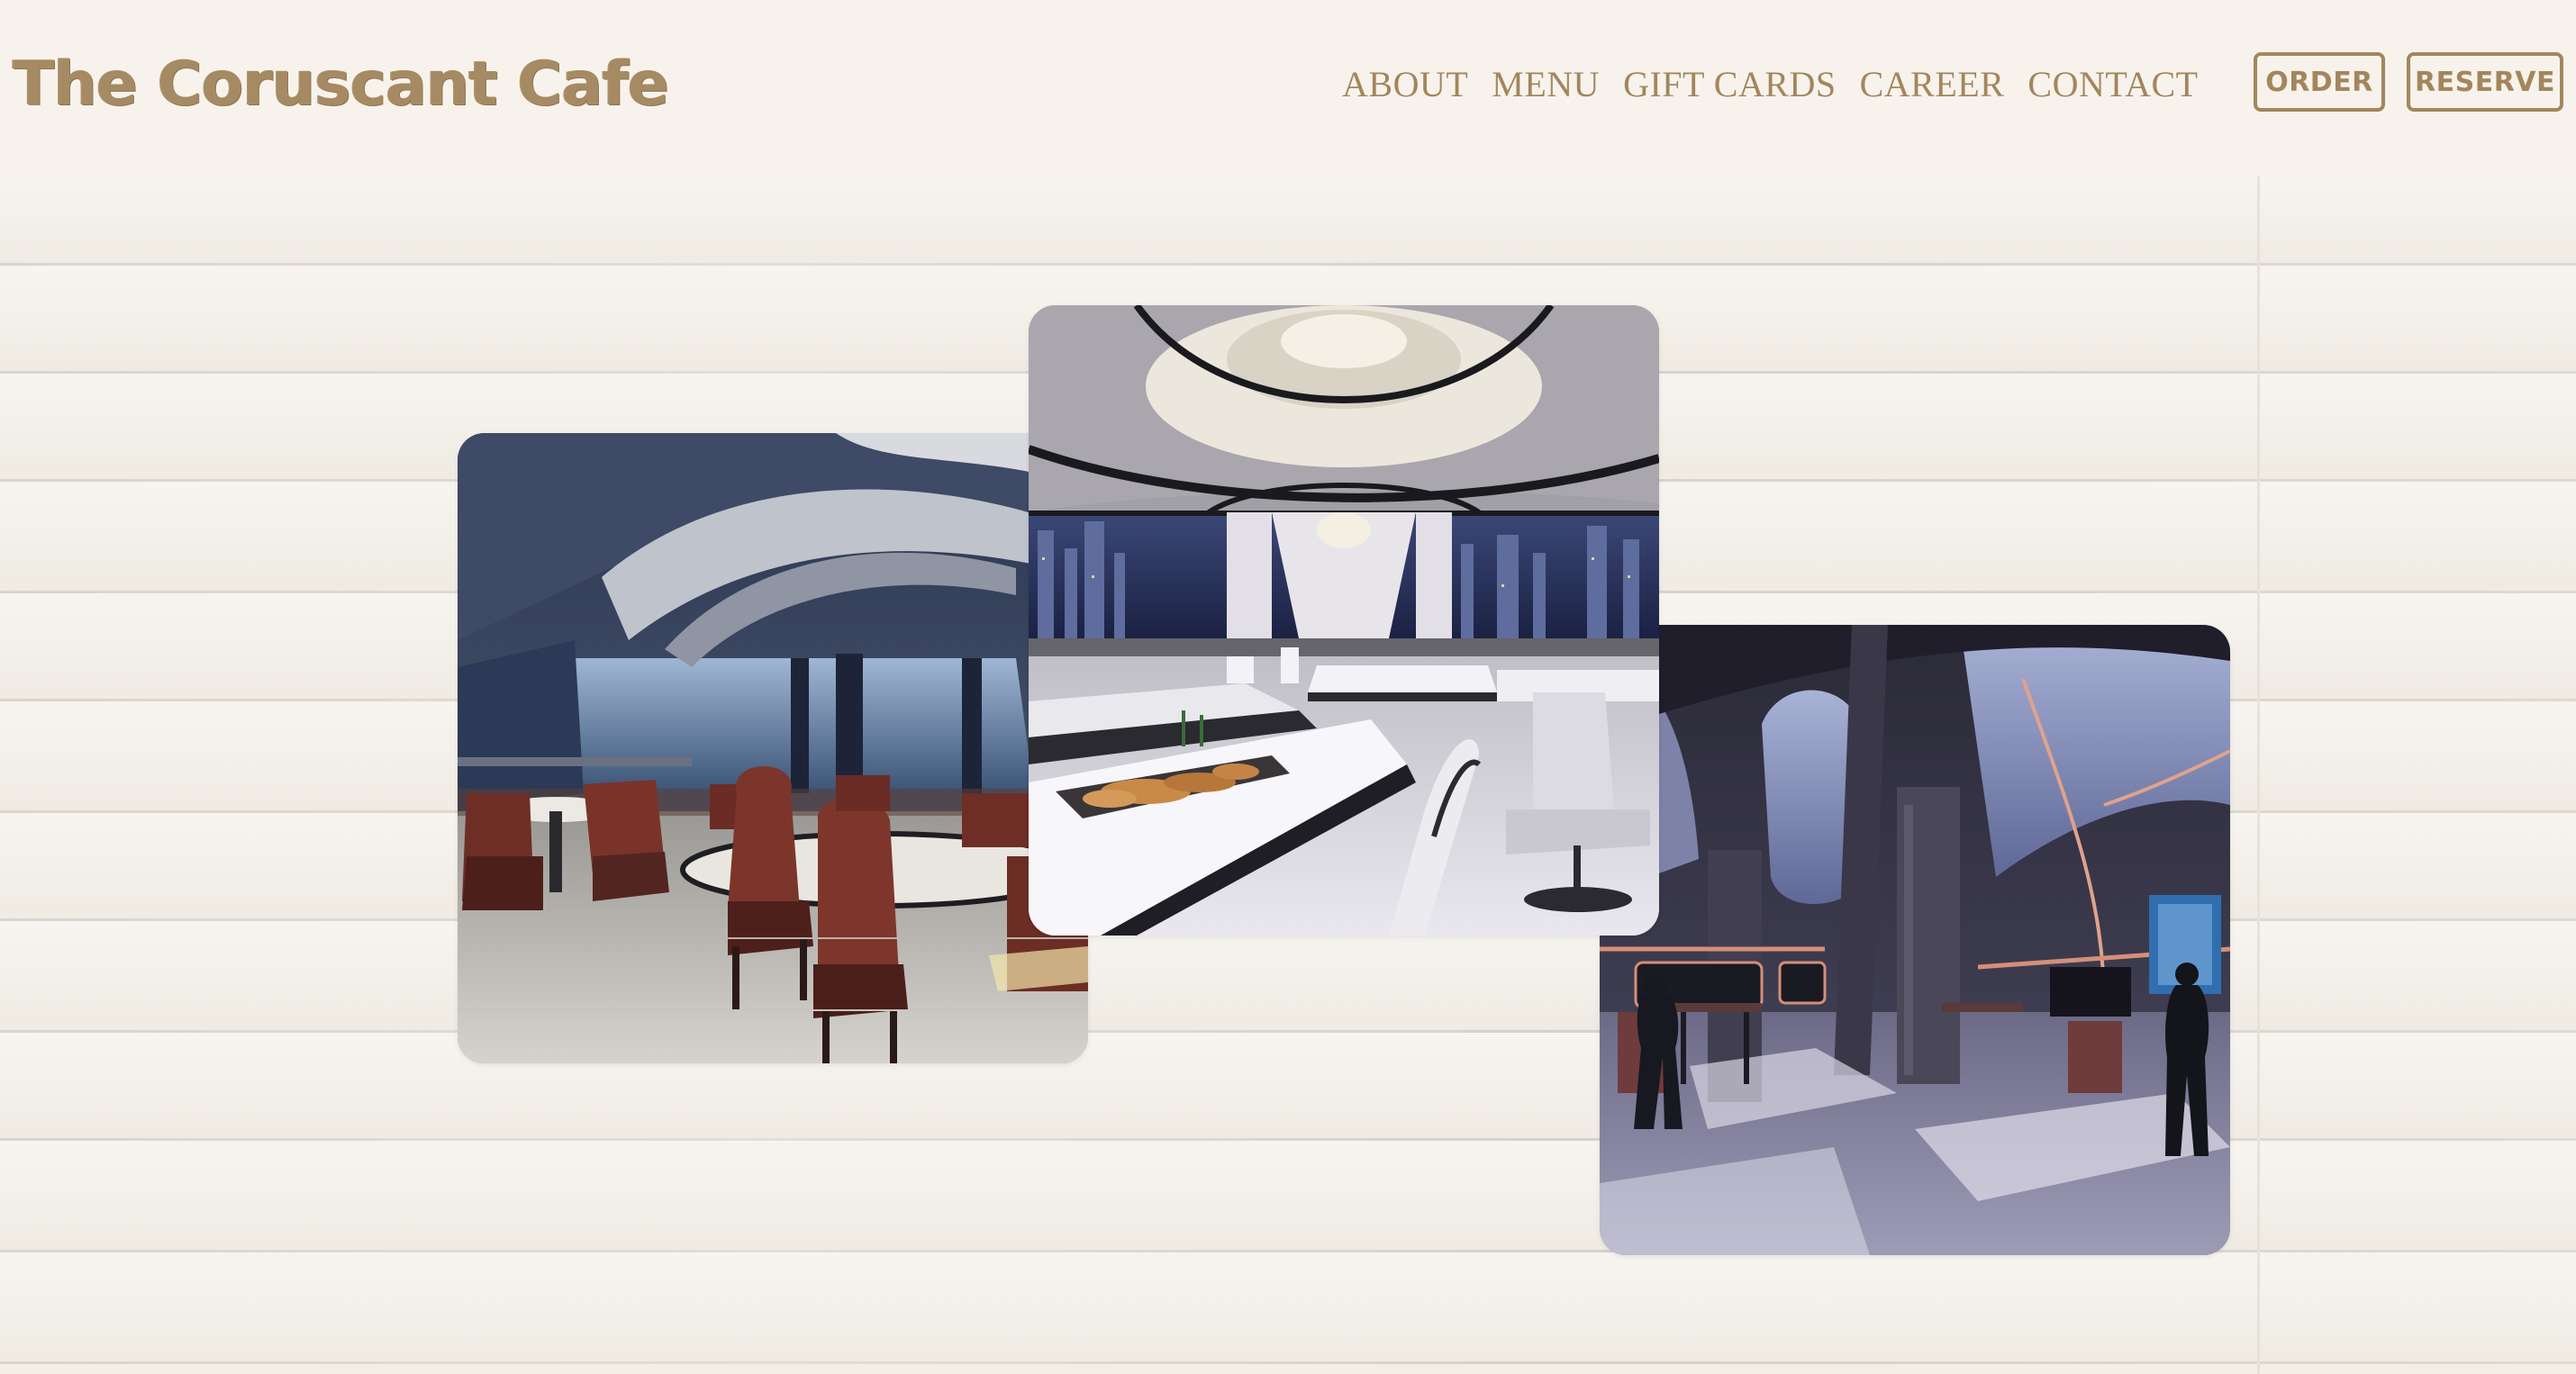  Describe the element at coordinates (1546, 84) in the screenshot. I see `nav-link-menu: MENU` at that location.